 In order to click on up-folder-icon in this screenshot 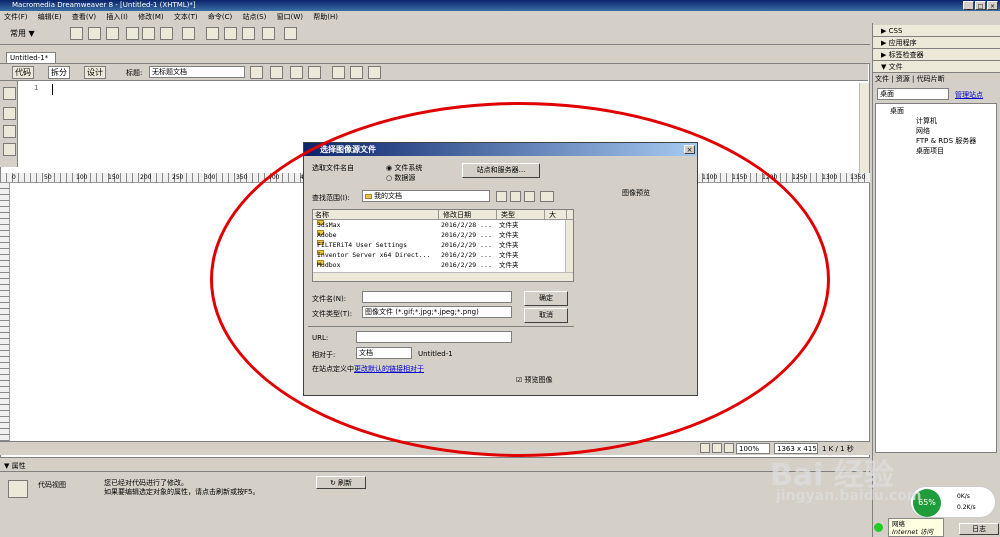, I will do `click(515, 196)`.